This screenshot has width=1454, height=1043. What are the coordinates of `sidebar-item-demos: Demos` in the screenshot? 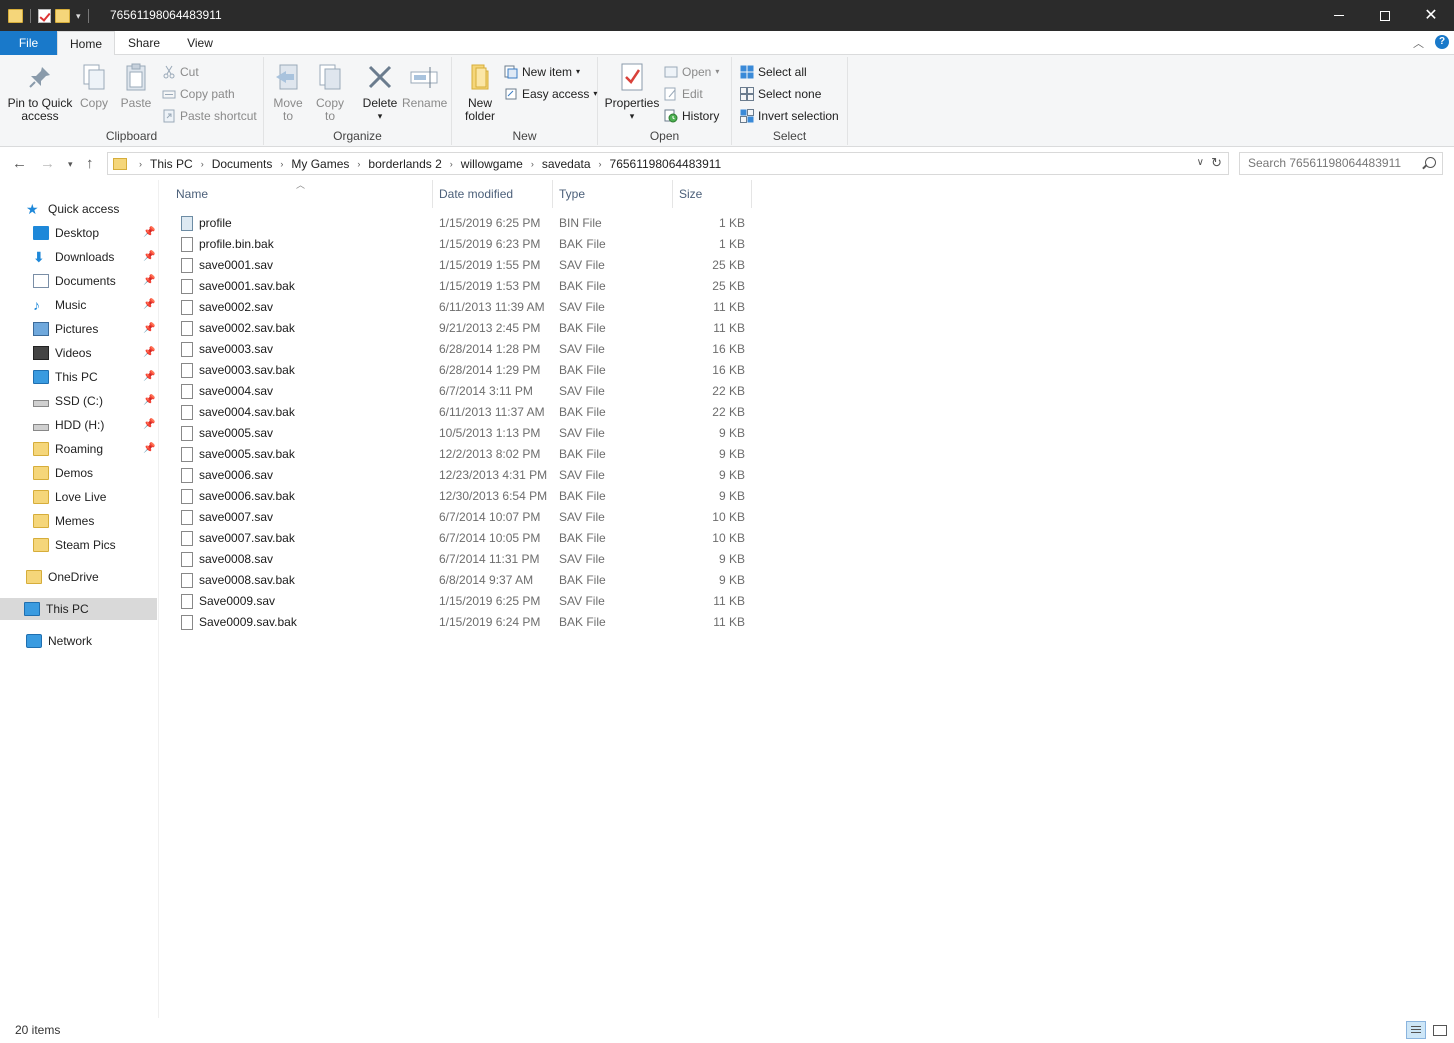 It's located at (63, 473).